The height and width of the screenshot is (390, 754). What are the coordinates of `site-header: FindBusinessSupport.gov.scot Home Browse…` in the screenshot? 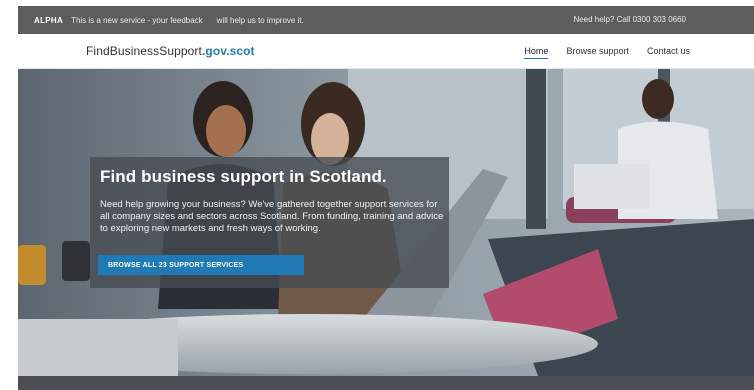 It's located at (386, 51).